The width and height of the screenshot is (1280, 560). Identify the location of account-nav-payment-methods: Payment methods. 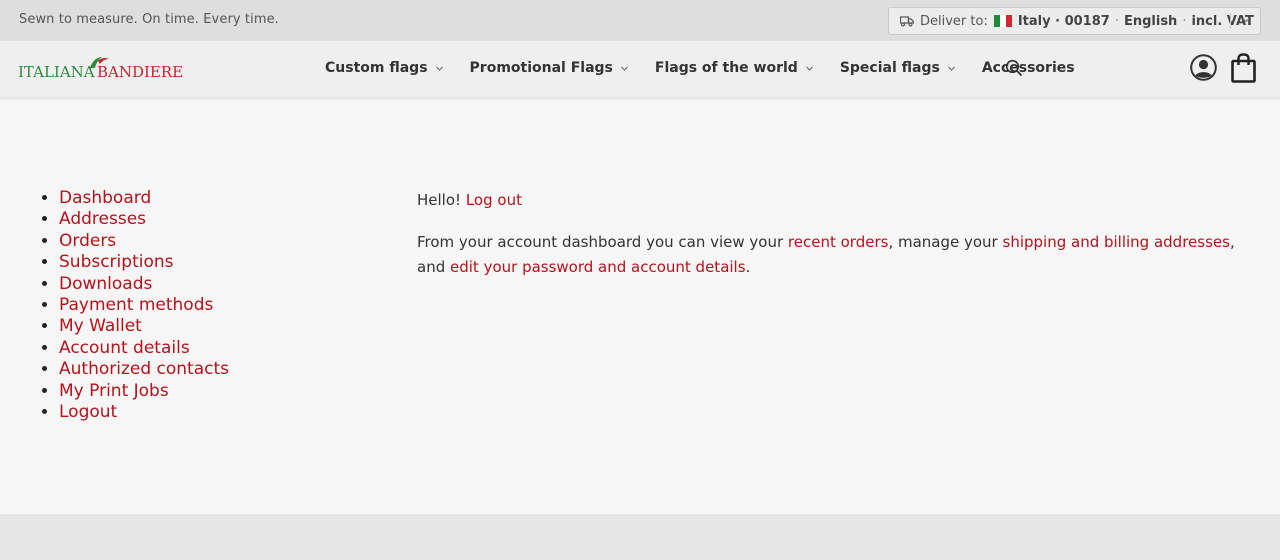
(136, 305).